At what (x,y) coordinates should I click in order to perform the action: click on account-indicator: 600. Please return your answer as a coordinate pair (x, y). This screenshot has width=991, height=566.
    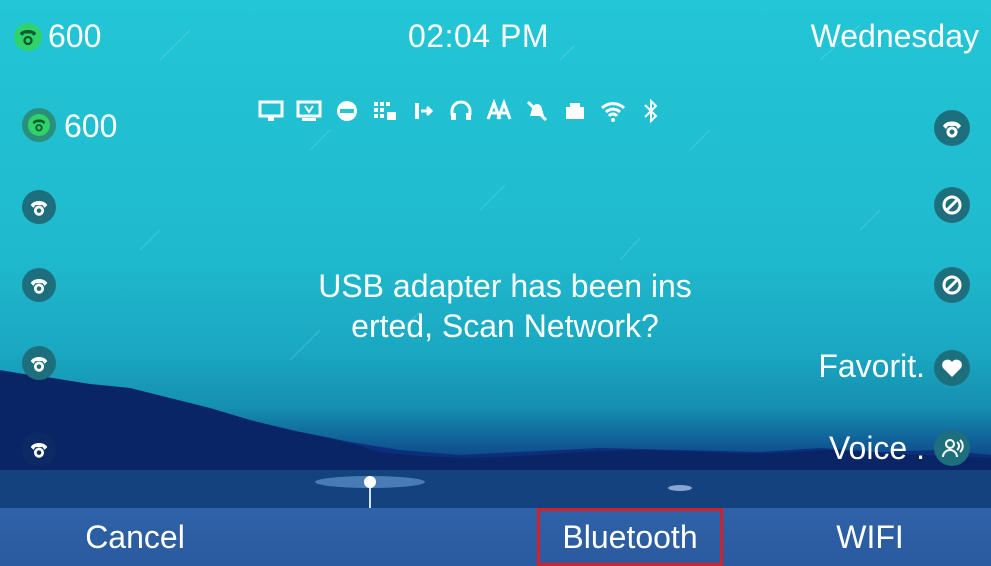
    Looking at the image, I should click on (57, 36).